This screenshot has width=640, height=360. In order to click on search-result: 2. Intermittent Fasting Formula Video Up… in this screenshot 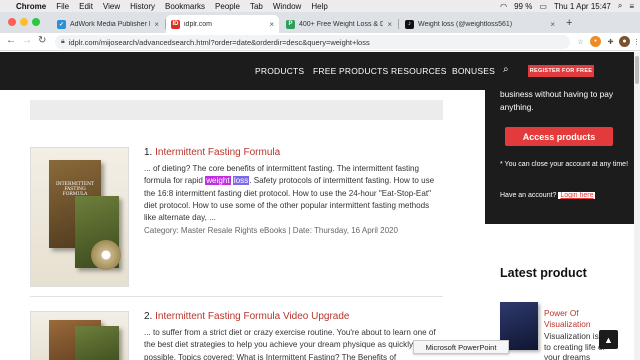, I will do `click(236, 335)`.